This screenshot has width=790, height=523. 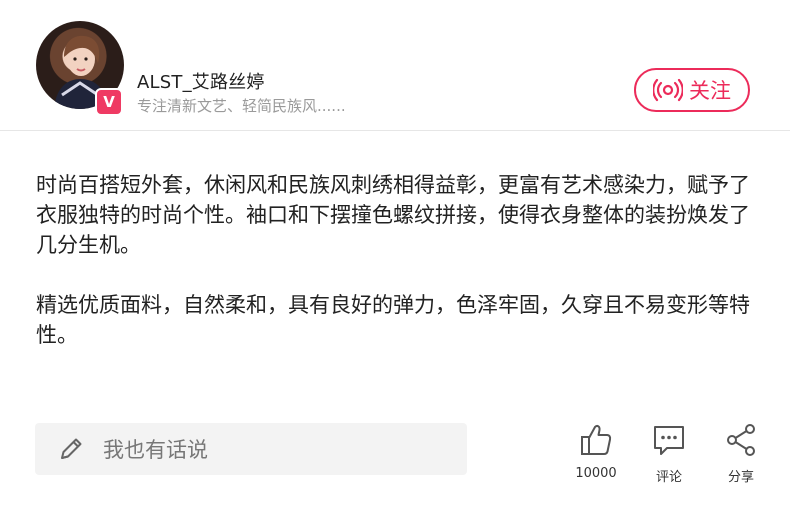 I want to click on comment-bubble-icon, so click(x=669, y=440).